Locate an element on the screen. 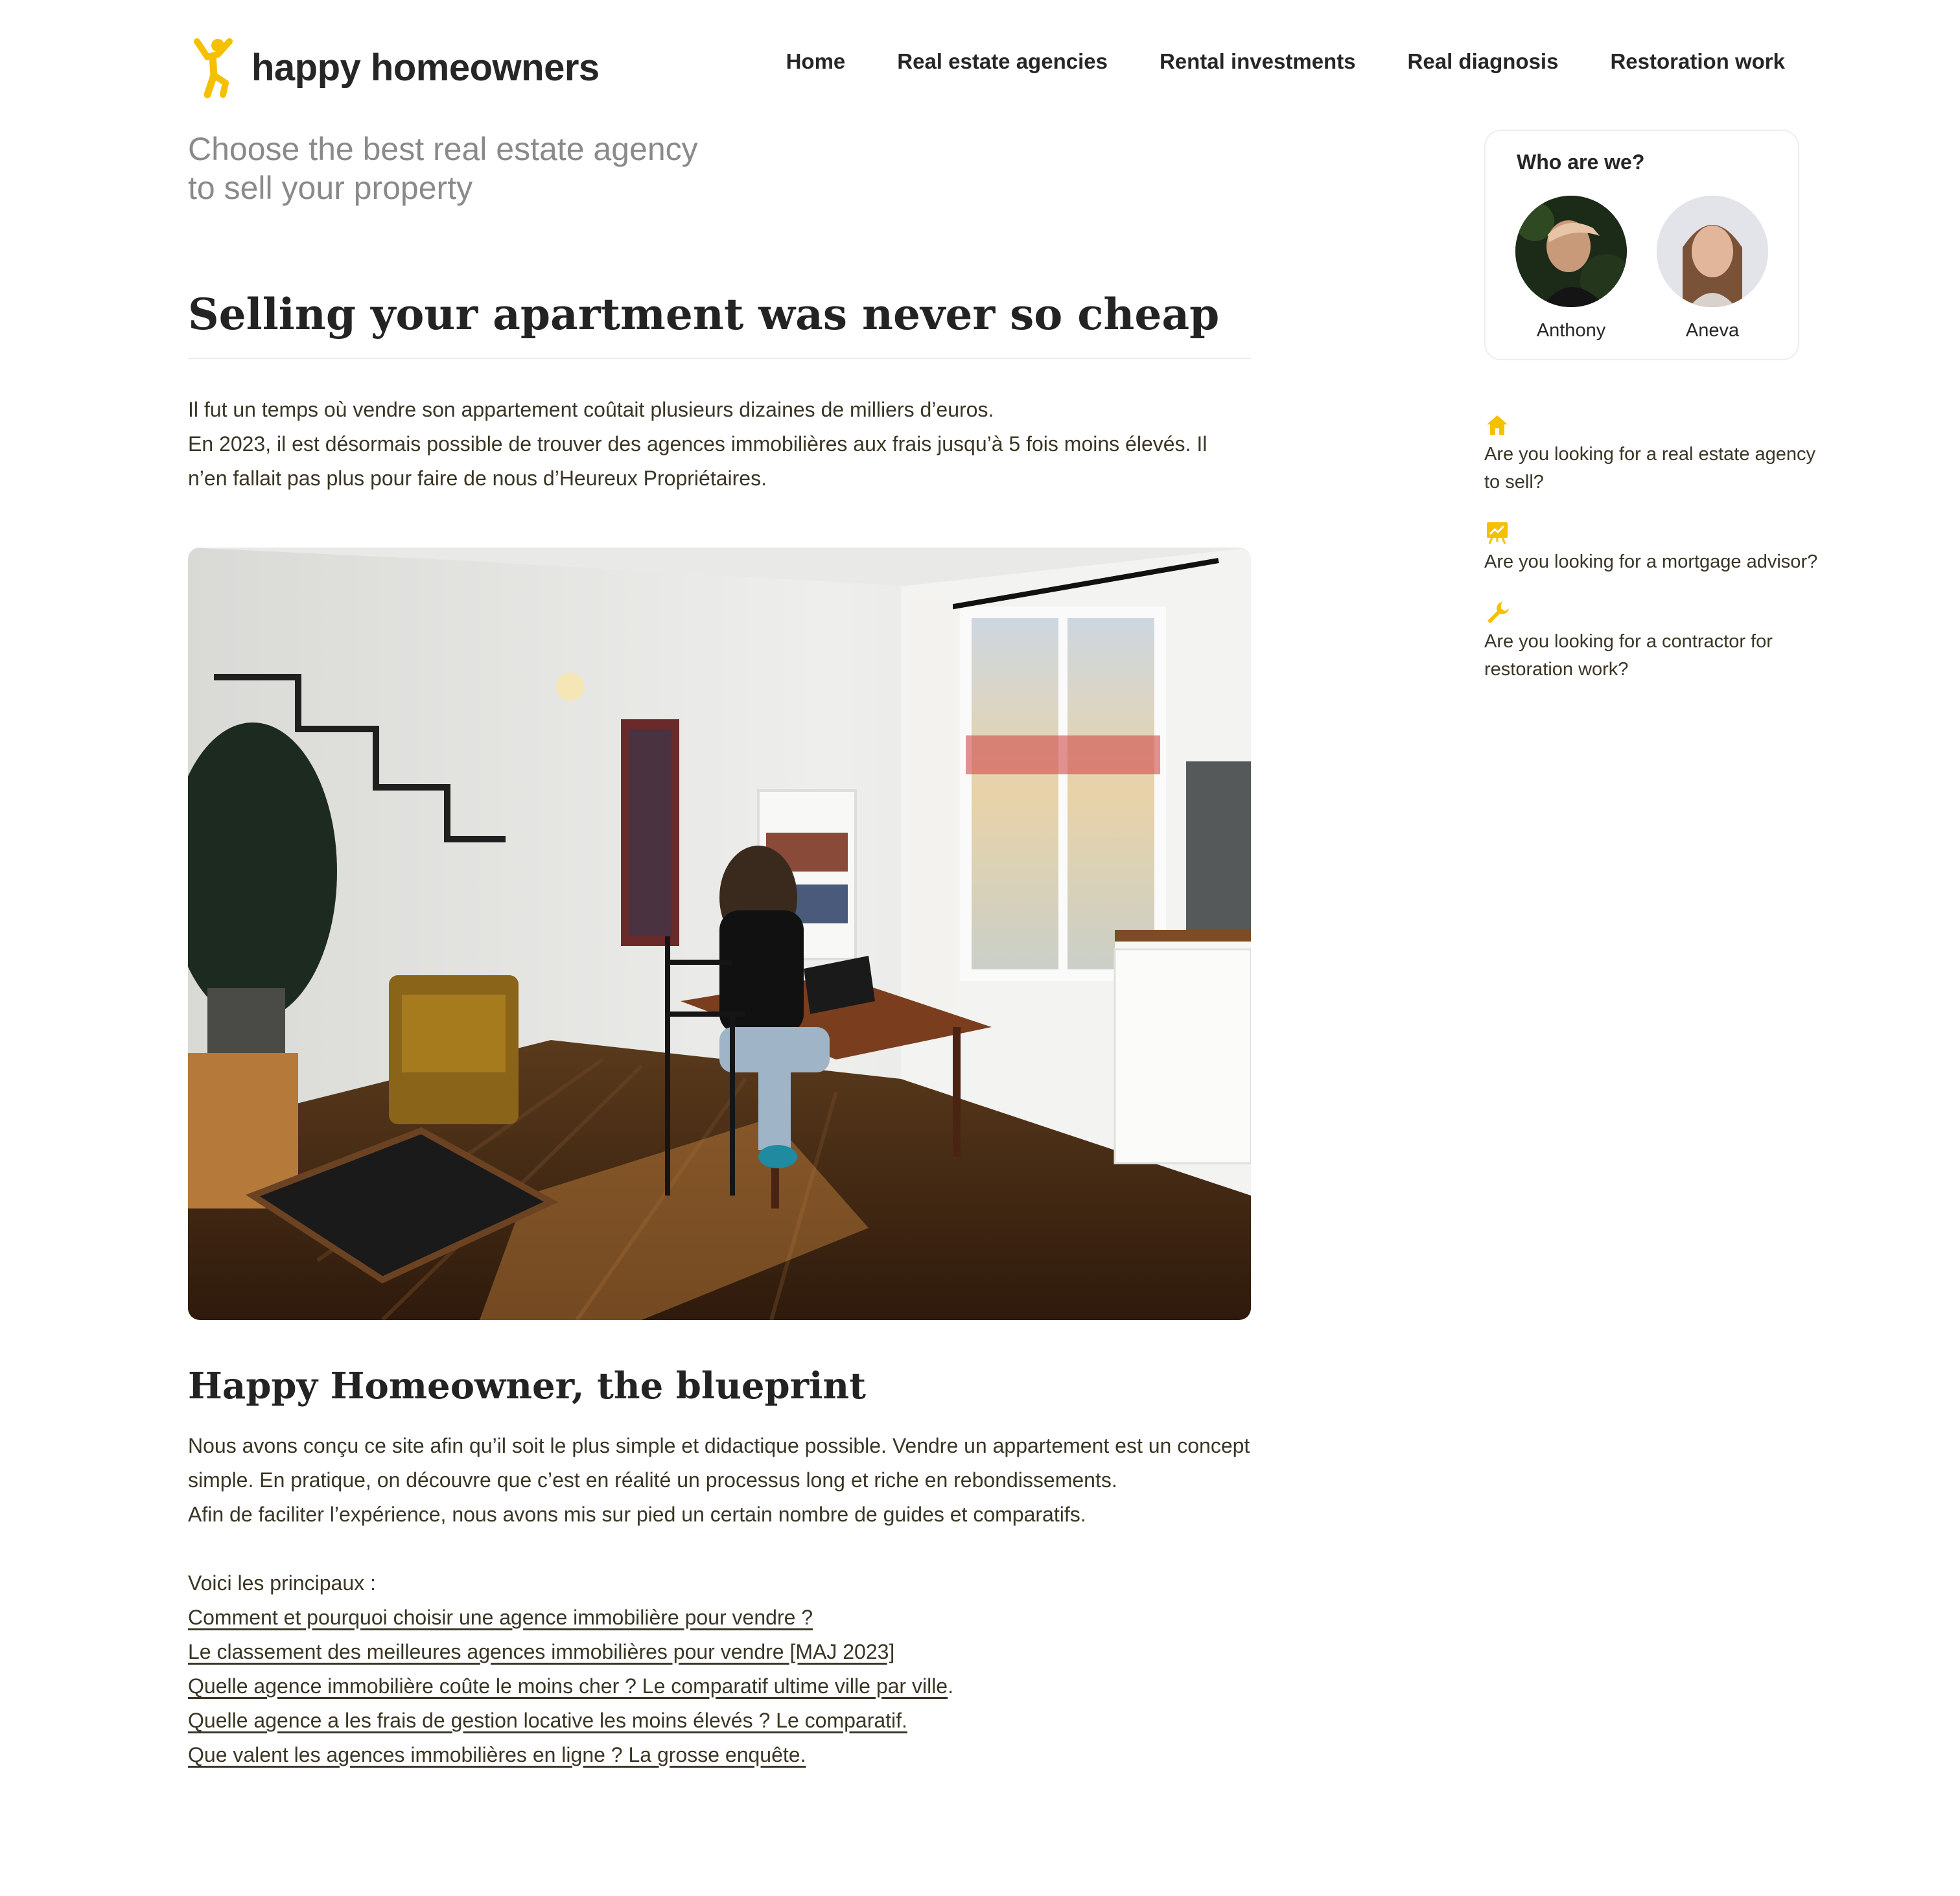 The height and width of the screenshot is (1896, 1960). nav-home: Home is located at coordinates (816, 62).